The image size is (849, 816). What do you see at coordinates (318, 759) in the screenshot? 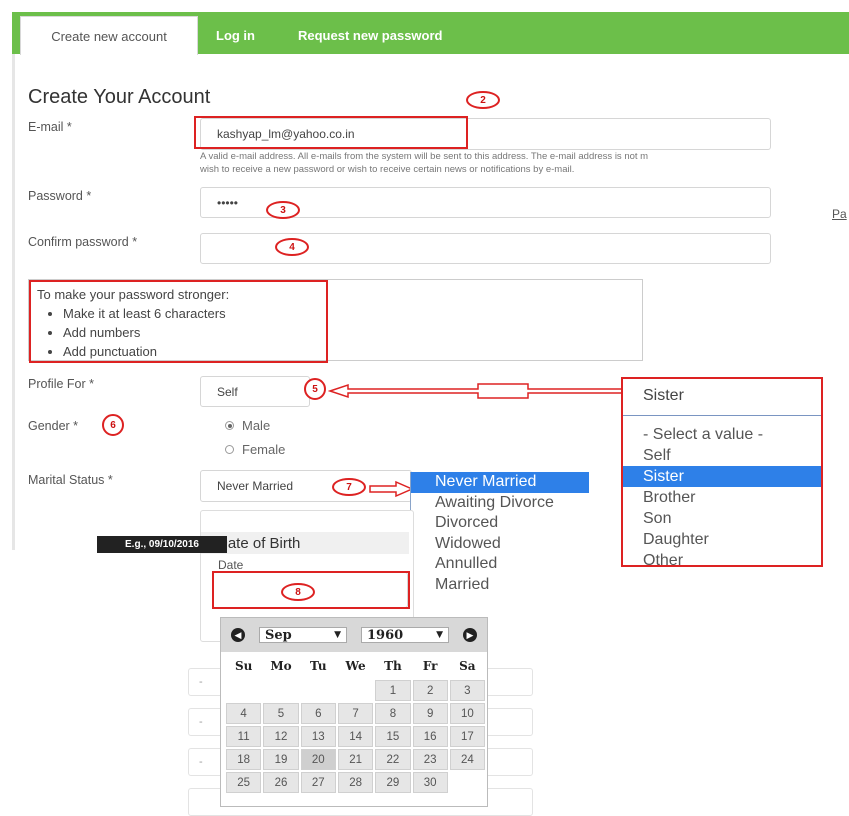
I see `calendar-day: 20` at bounding box center [318, 759].